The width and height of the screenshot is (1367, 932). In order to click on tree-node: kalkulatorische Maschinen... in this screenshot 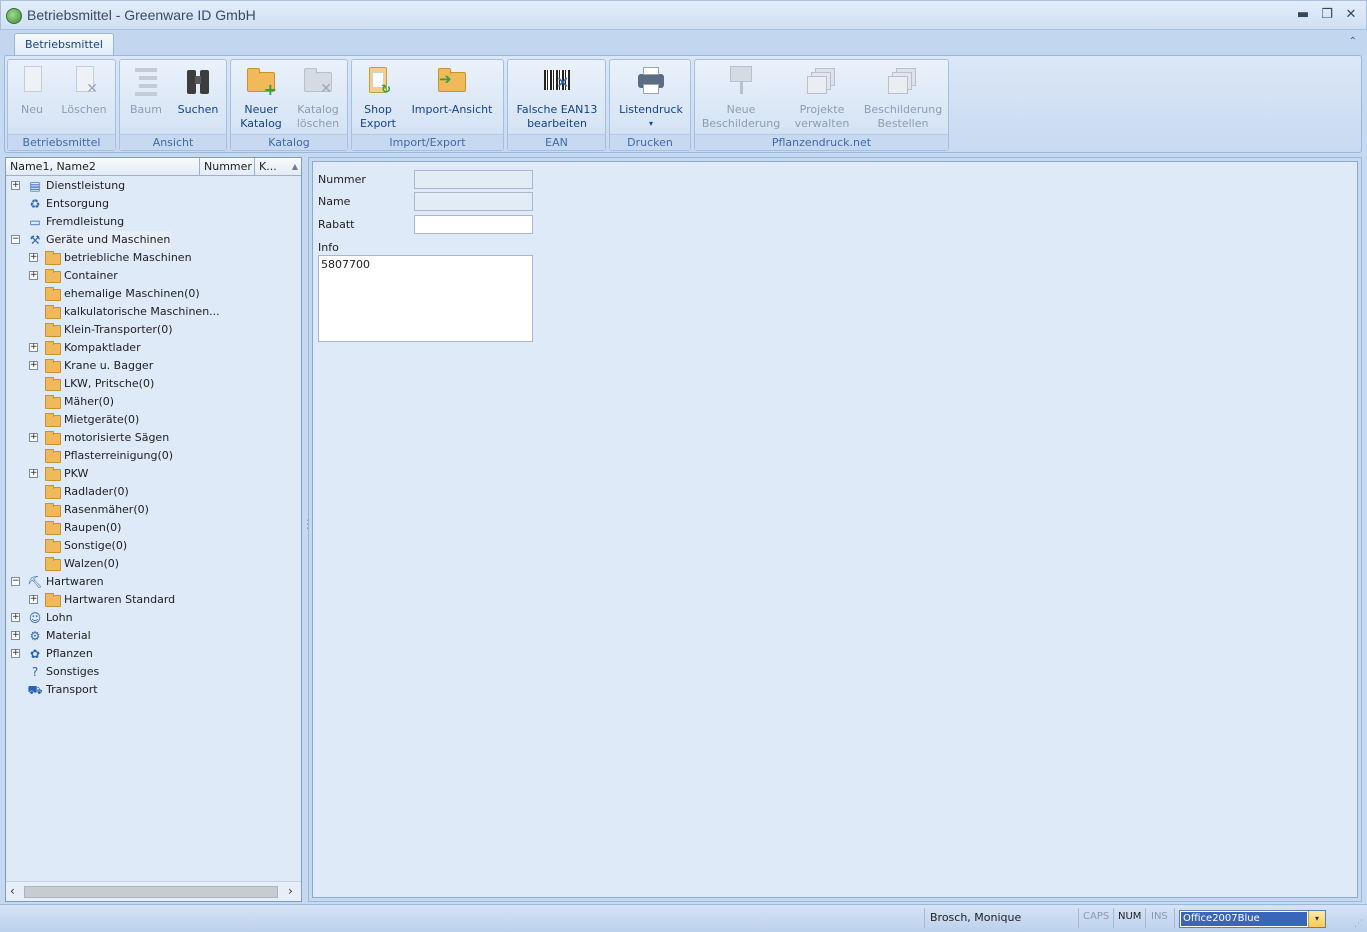, I will do `click(153, 312)`.